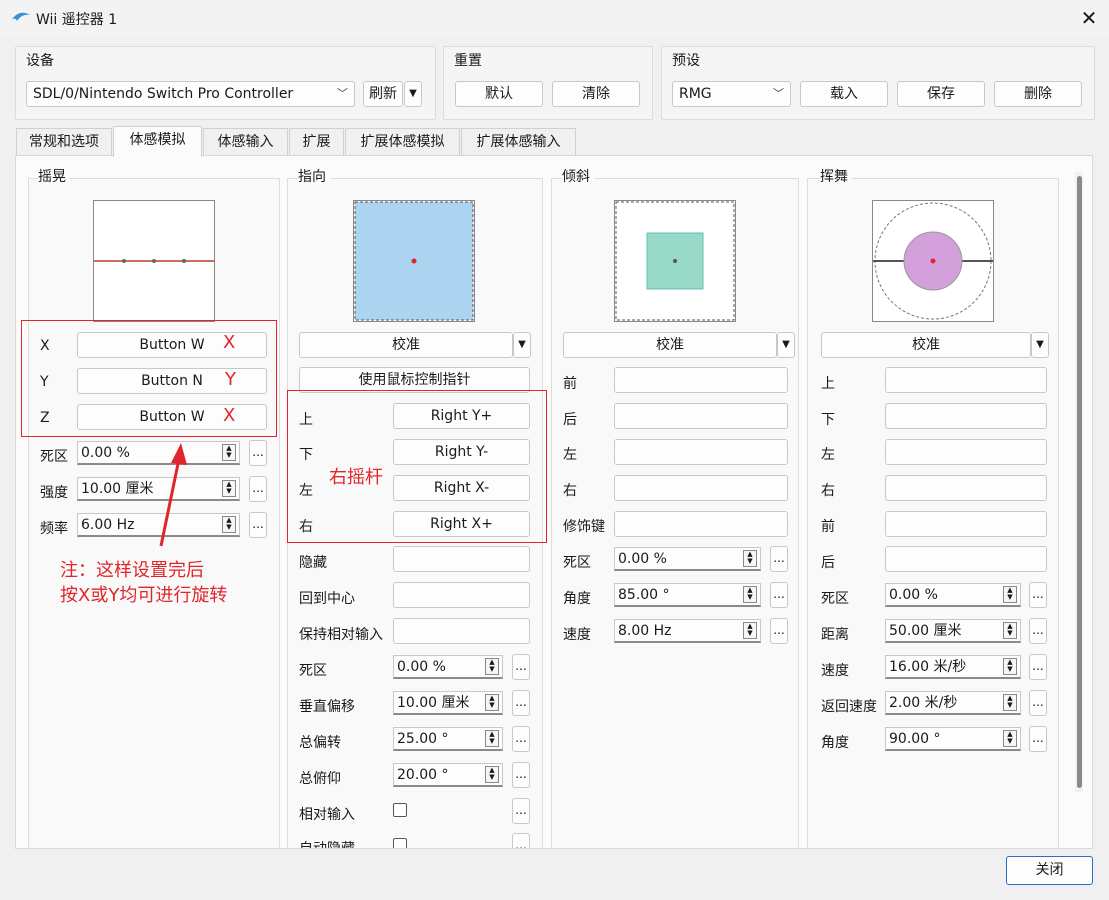  I want to click on swing-up-binding, so click(966, 380).